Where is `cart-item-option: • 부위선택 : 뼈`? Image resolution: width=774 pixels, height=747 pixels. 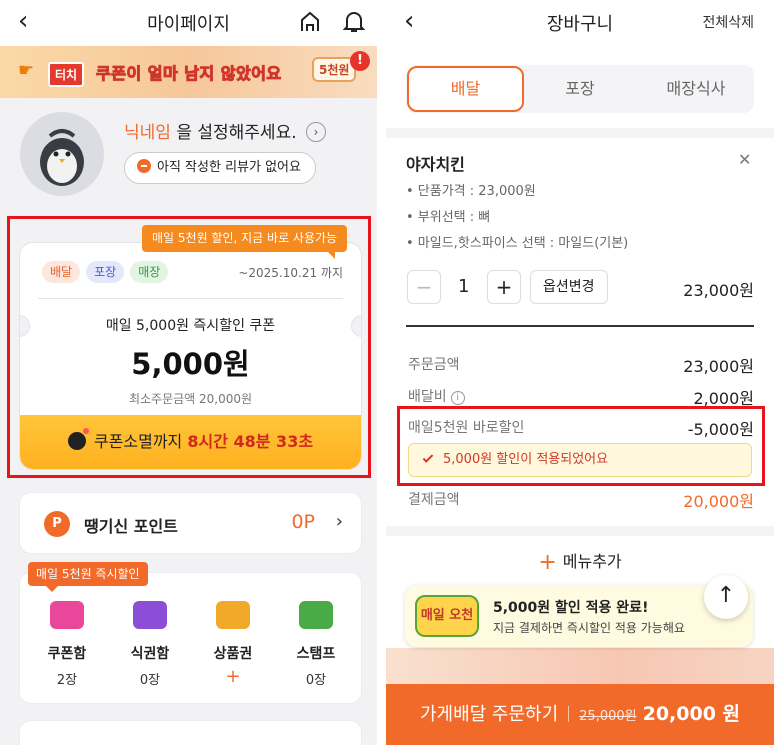 cart-item-option: • 부위선택 : 뼈 is located at coordinates (448, 217).